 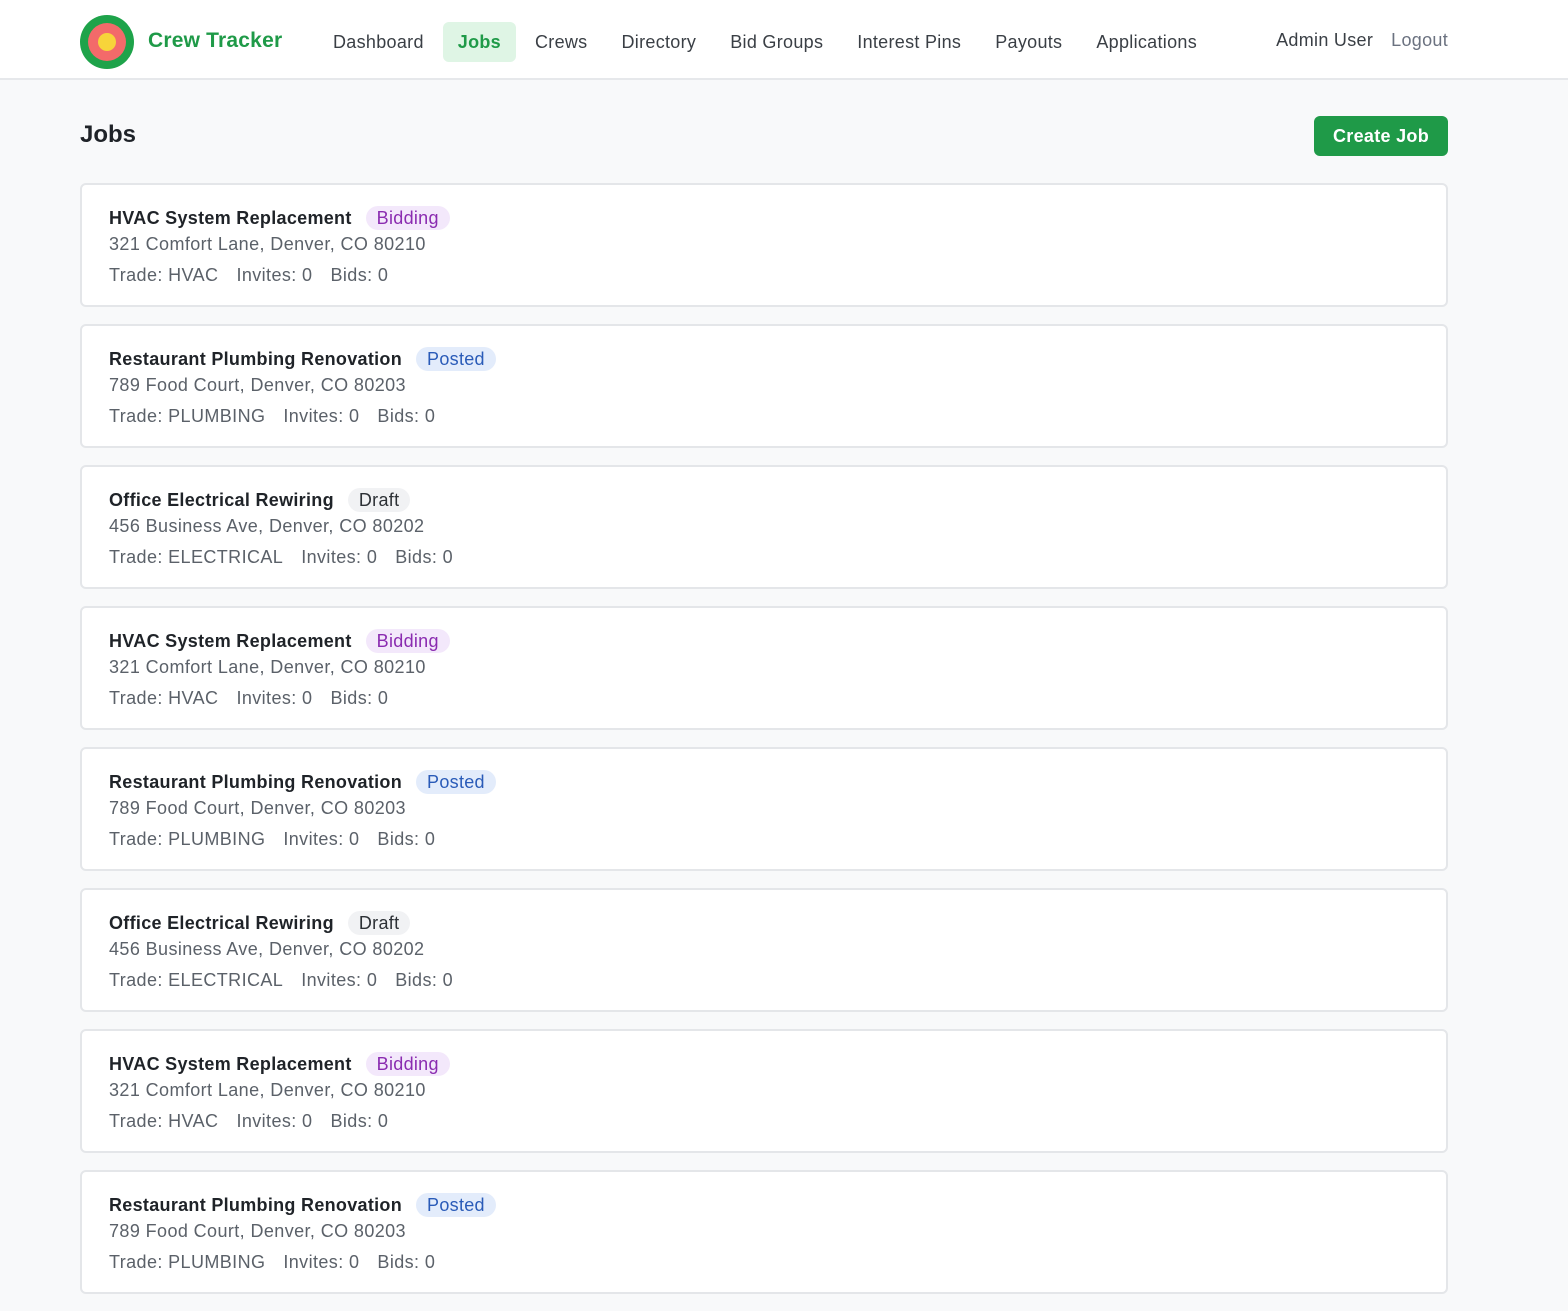 What do you see at coordinates (1028, 42) in the screenshot?
I see `nav-item-payouts: Payouts` at bounding box center [1028, 42].